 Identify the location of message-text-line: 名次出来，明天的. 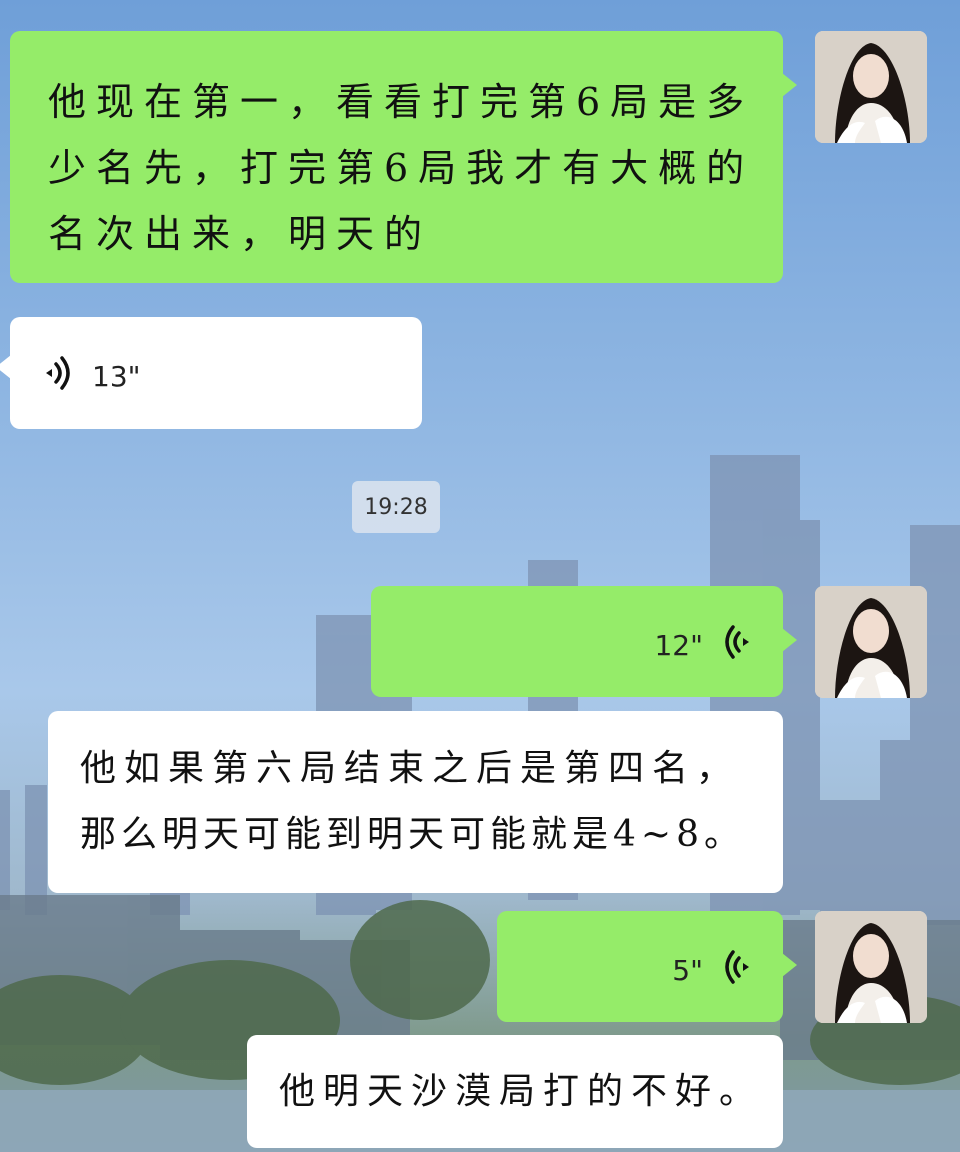
(240, 234).